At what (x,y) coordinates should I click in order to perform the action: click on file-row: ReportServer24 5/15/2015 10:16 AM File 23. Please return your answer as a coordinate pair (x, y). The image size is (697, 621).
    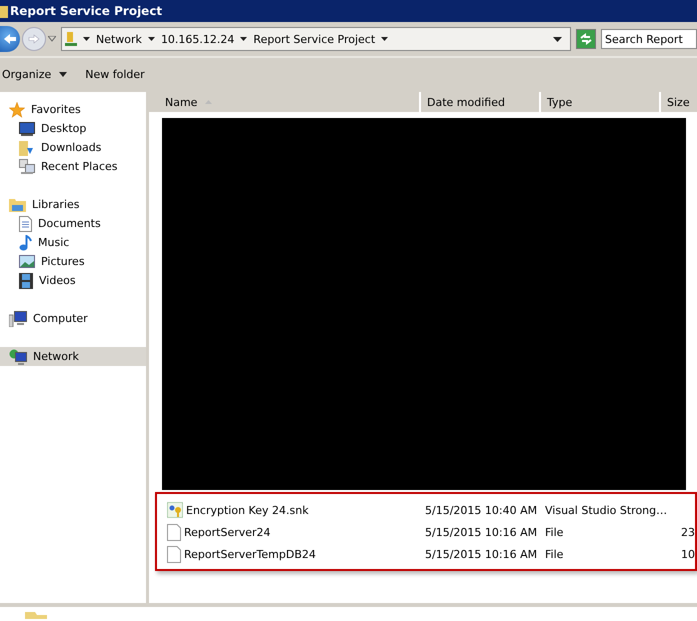
    Looking at the image, I should click on (426, 532).